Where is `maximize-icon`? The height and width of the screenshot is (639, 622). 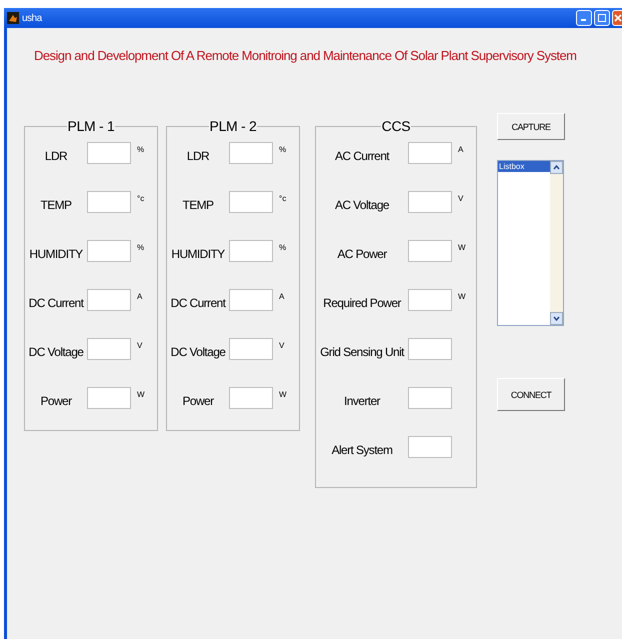
maximize-icon is located at coordinates (602, 18).